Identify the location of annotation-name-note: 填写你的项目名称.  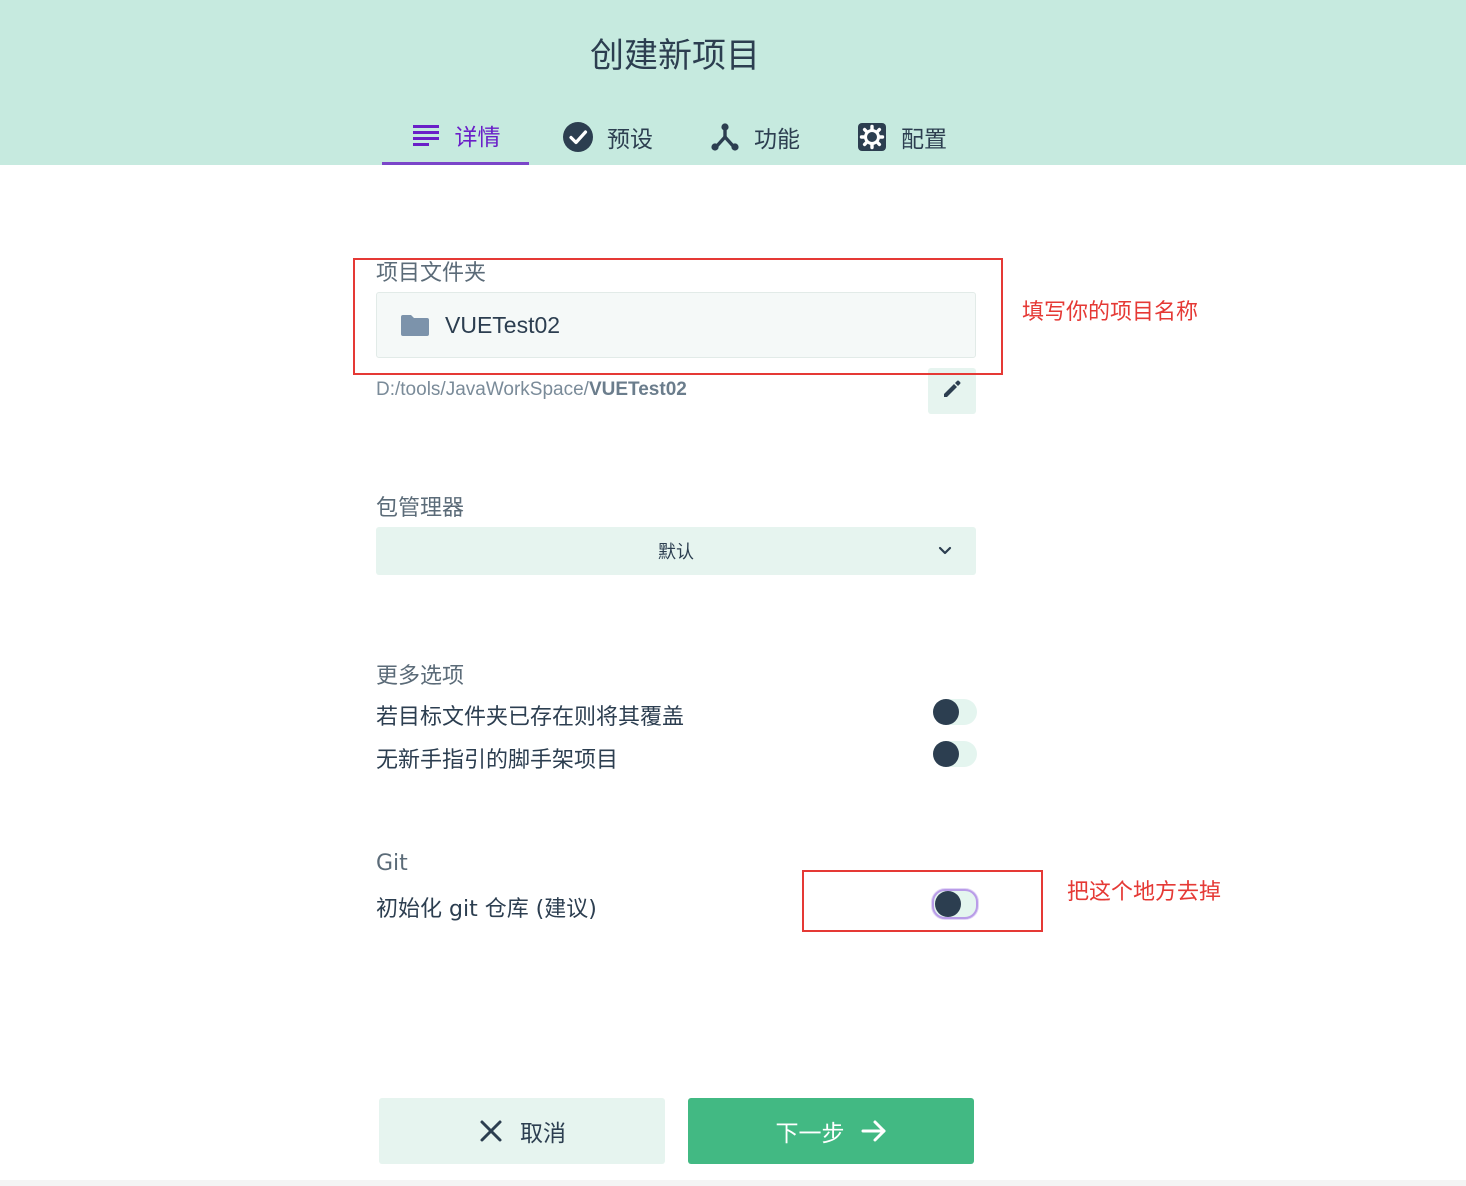
(1110, 312).